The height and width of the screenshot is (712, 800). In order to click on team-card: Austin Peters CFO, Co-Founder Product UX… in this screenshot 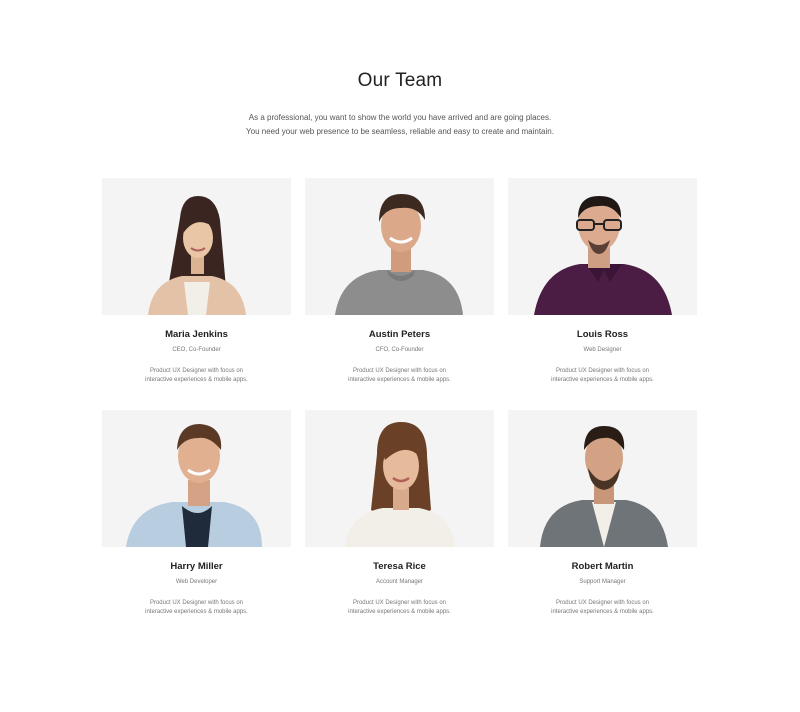, I will do `click(399, 280)`.